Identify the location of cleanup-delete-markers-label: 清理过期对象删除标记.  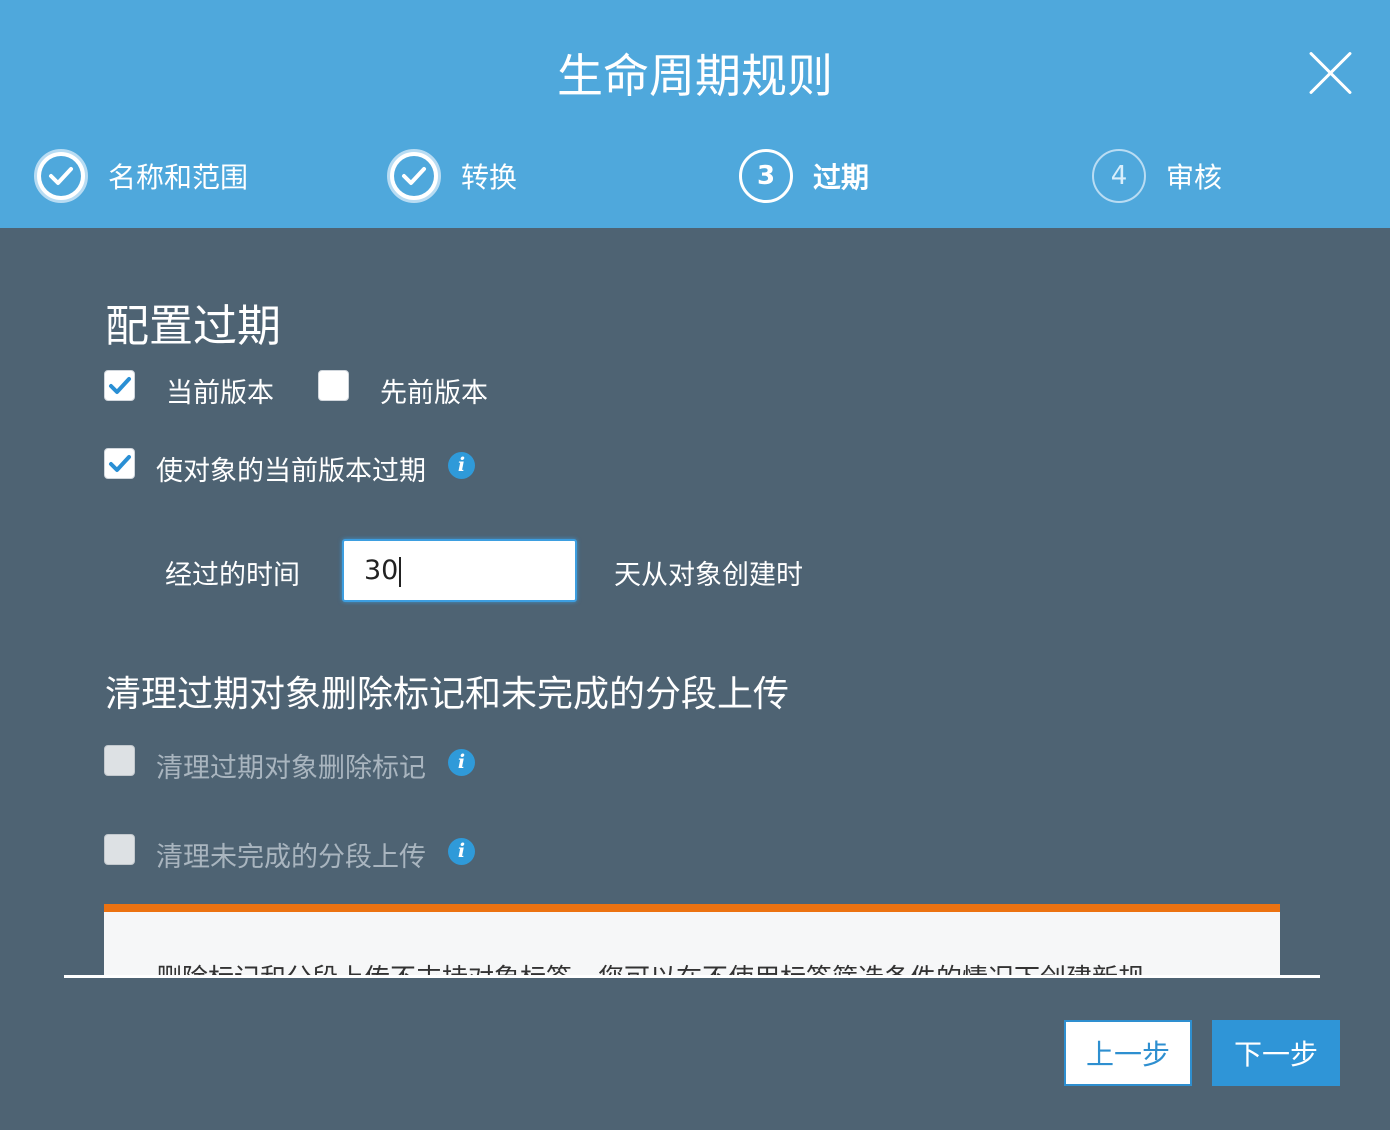
(291, 768).